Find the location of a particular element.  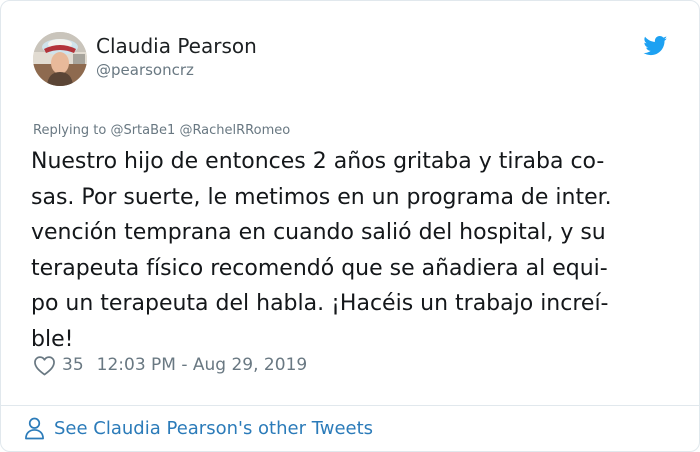

like-count: 35 is located at coordinates (73, 365).